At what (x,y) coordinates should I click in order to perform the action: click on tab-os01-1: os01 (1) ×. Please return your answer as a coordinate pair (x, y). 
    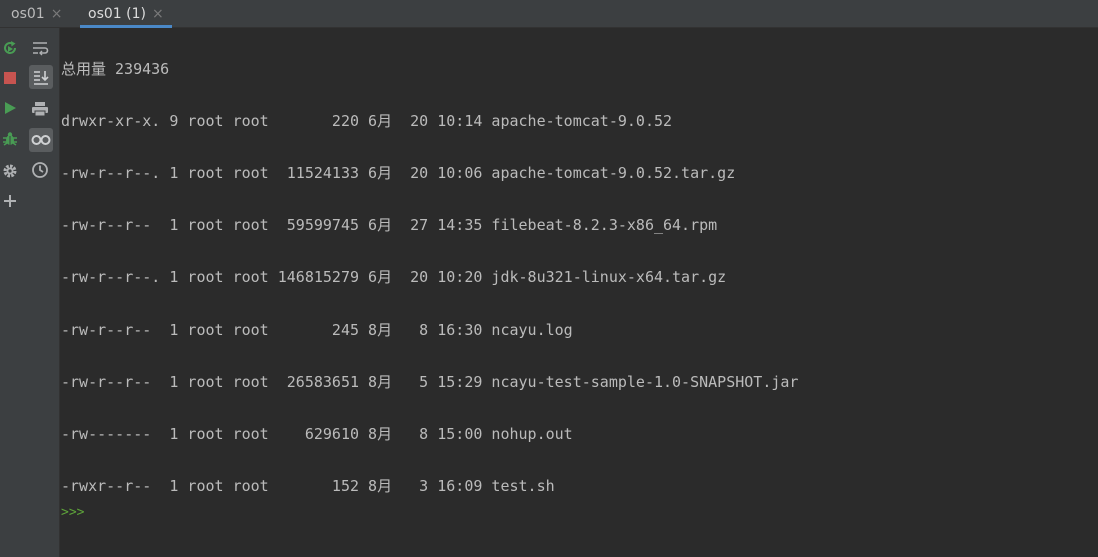
    Looking at the image, I should click on (126, 14).